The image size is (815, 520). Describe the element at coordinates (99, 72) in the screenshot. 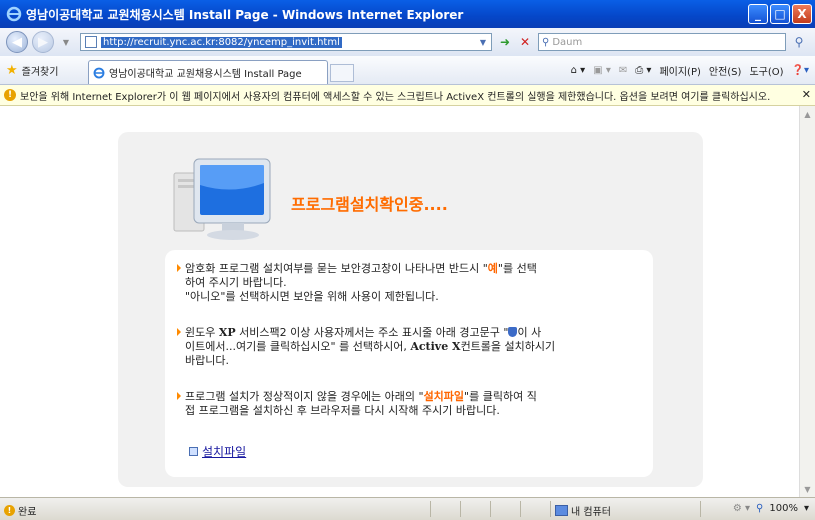

I see `ie-tab-icon` at that location.